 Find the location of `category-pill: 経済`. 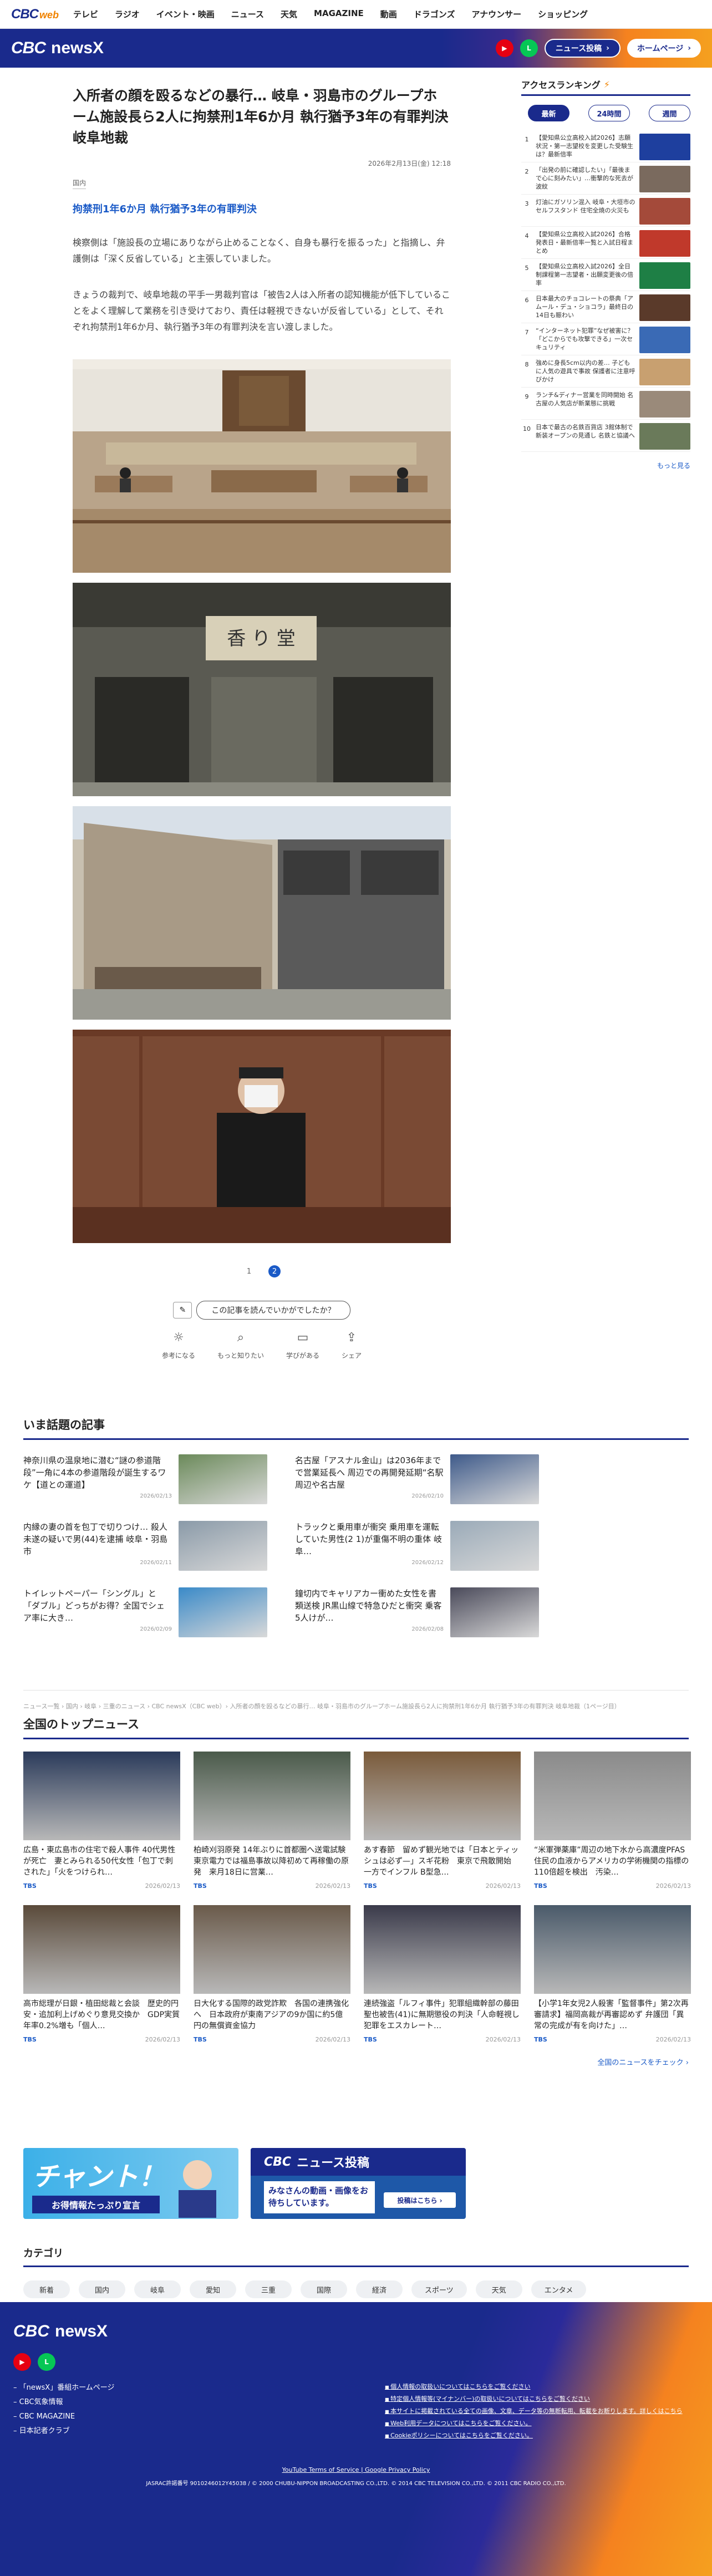

category-pill: 経済 is located at coordinates (379, 2289).